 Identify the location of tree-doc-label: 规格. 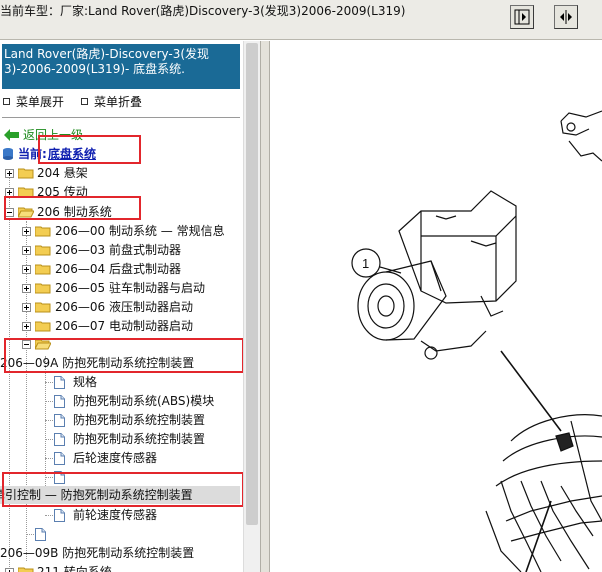
(85, 382).